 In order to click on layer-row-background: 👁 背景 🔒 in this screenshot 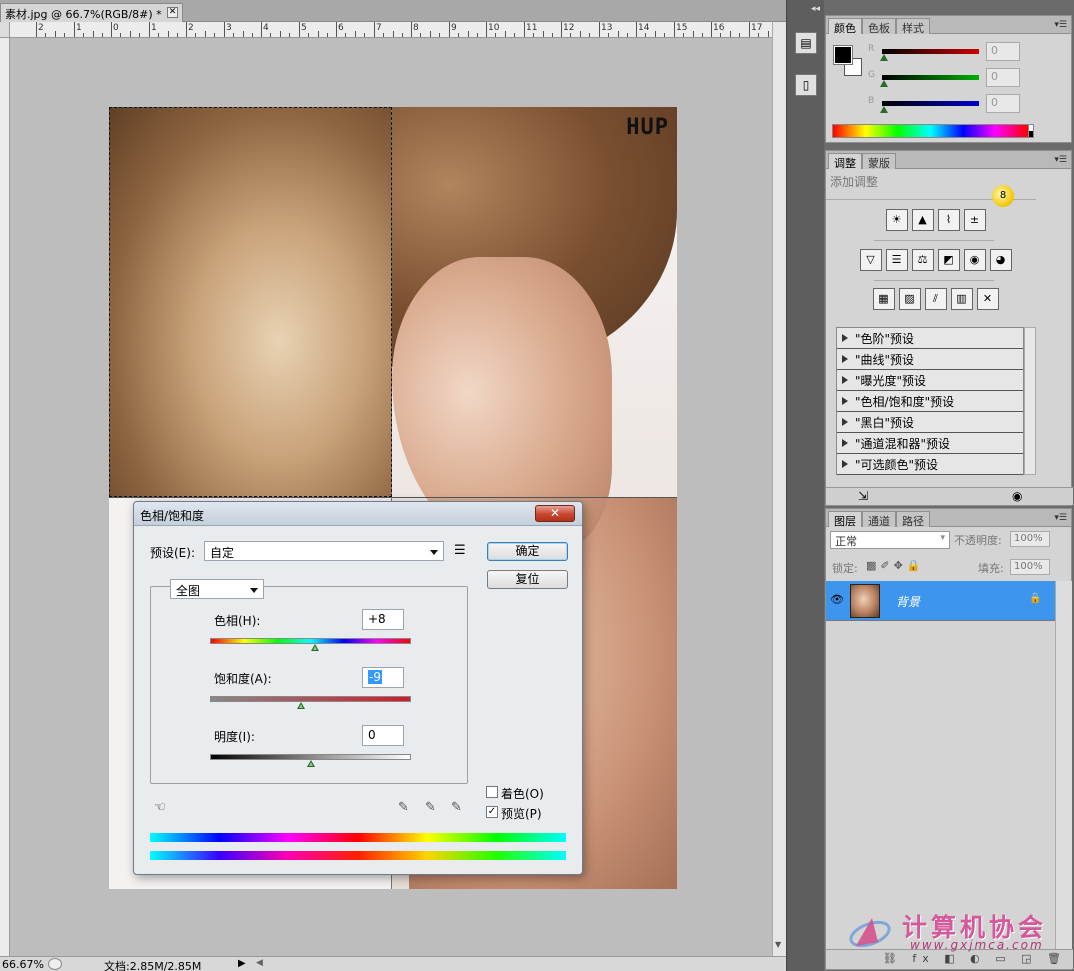, I will do `click(940, 601)`.